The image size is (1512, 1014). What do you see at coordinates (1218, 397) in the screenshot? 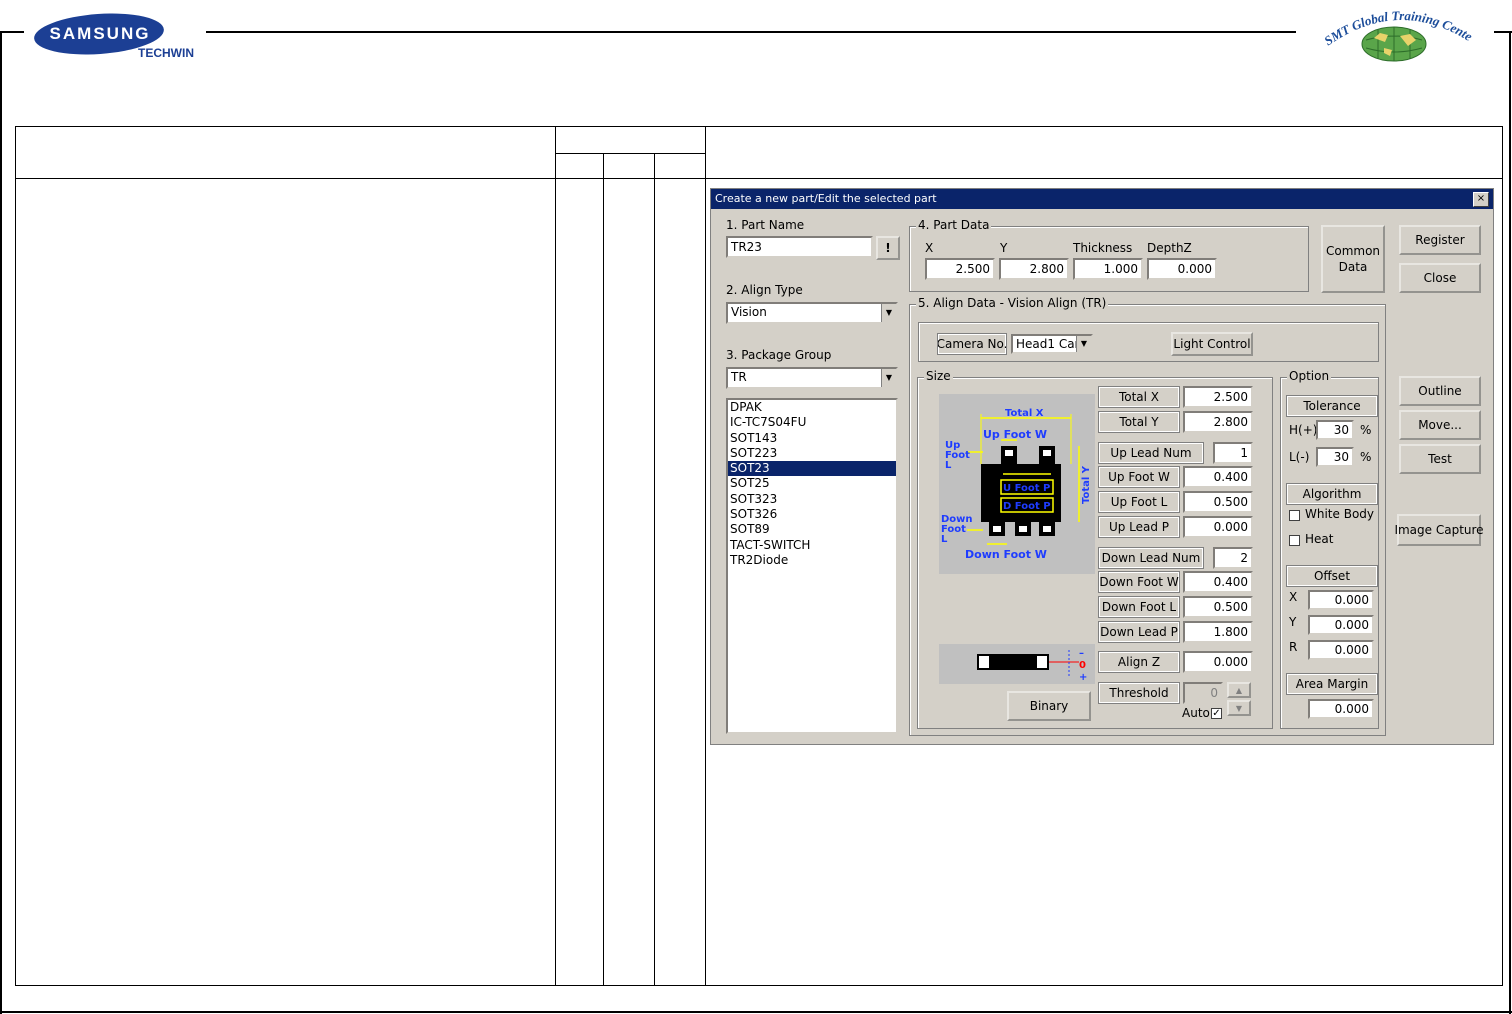
I see `total-x-input: 2.500` at bounding box center [1218, 397].